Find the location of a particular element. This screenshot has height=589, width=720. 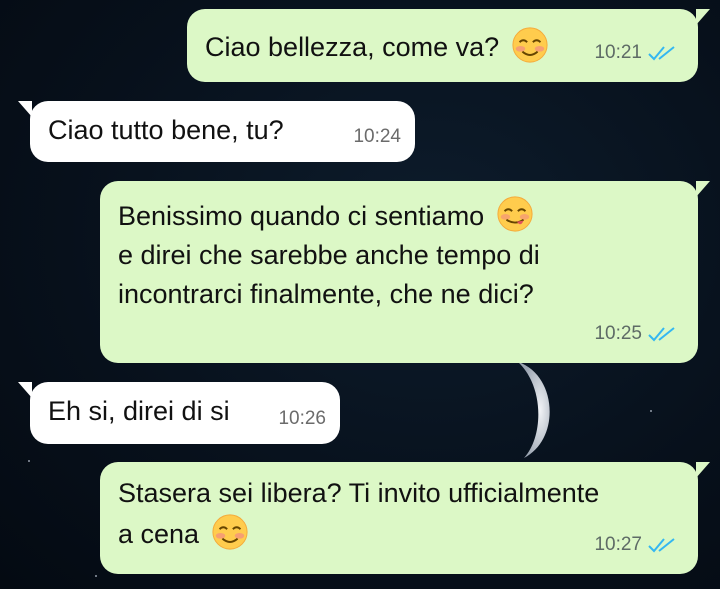

message-meta: 10:26 is located at coordinates (302, 418).